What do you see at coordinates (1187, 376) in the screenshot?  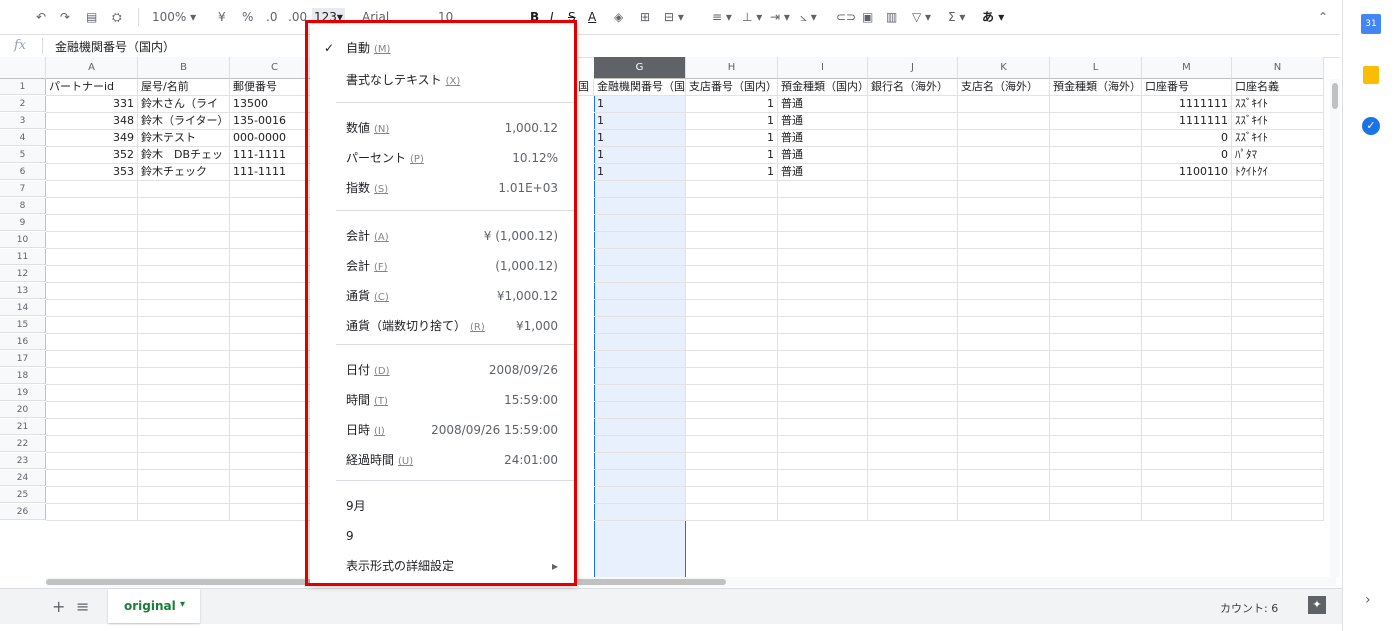 I see `cell-m18` at bounding box center [1187, 376].